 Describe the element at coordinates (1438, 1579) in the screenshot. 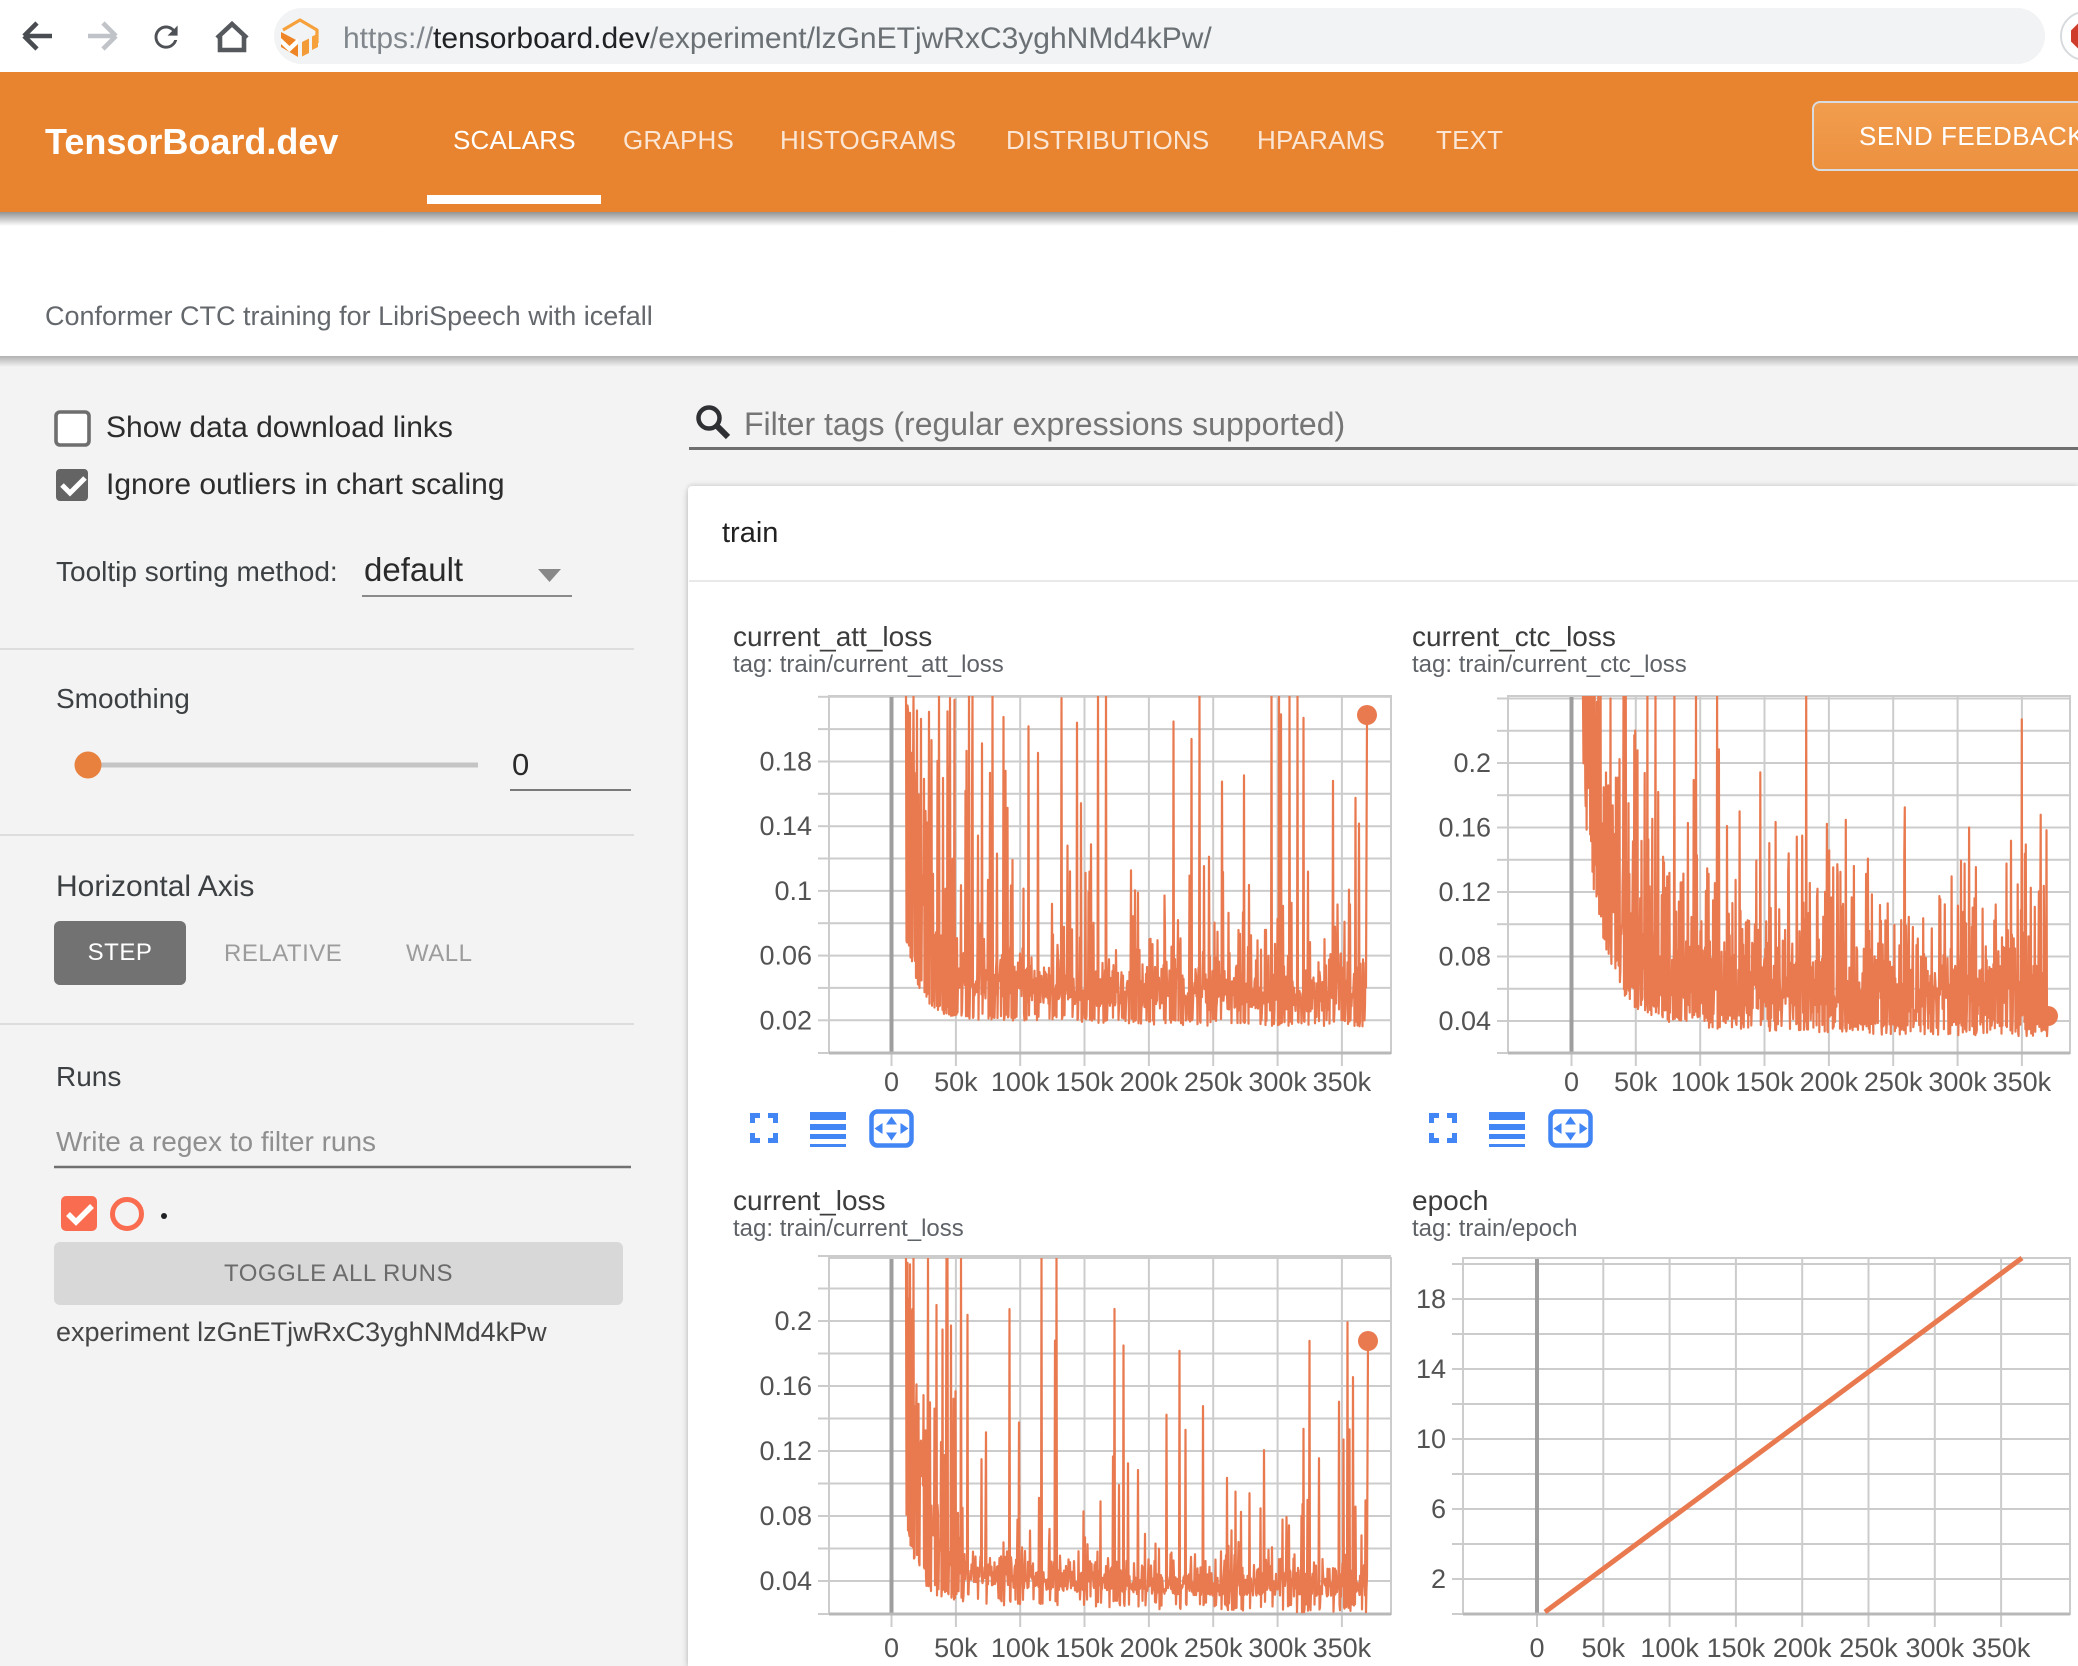

I see `svg-text: 2` at that location.